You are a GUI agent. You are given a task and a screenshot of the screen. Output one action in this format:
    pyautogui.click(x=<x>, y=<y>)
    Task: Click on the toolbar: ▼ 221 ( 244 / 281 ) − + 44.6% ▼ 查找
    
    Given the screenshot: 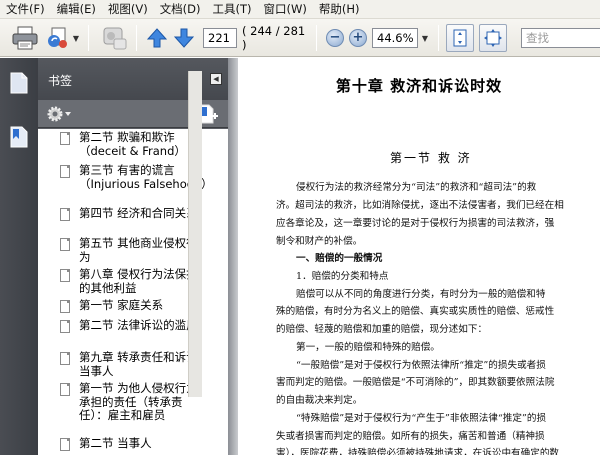 What is the action you would take?
    pyautogui.click(x=300, y=38)
    